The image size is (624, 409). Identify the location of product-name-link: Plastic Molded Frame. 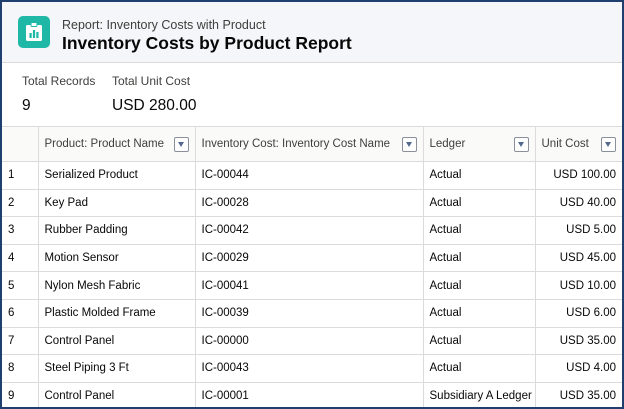
(117, 313).